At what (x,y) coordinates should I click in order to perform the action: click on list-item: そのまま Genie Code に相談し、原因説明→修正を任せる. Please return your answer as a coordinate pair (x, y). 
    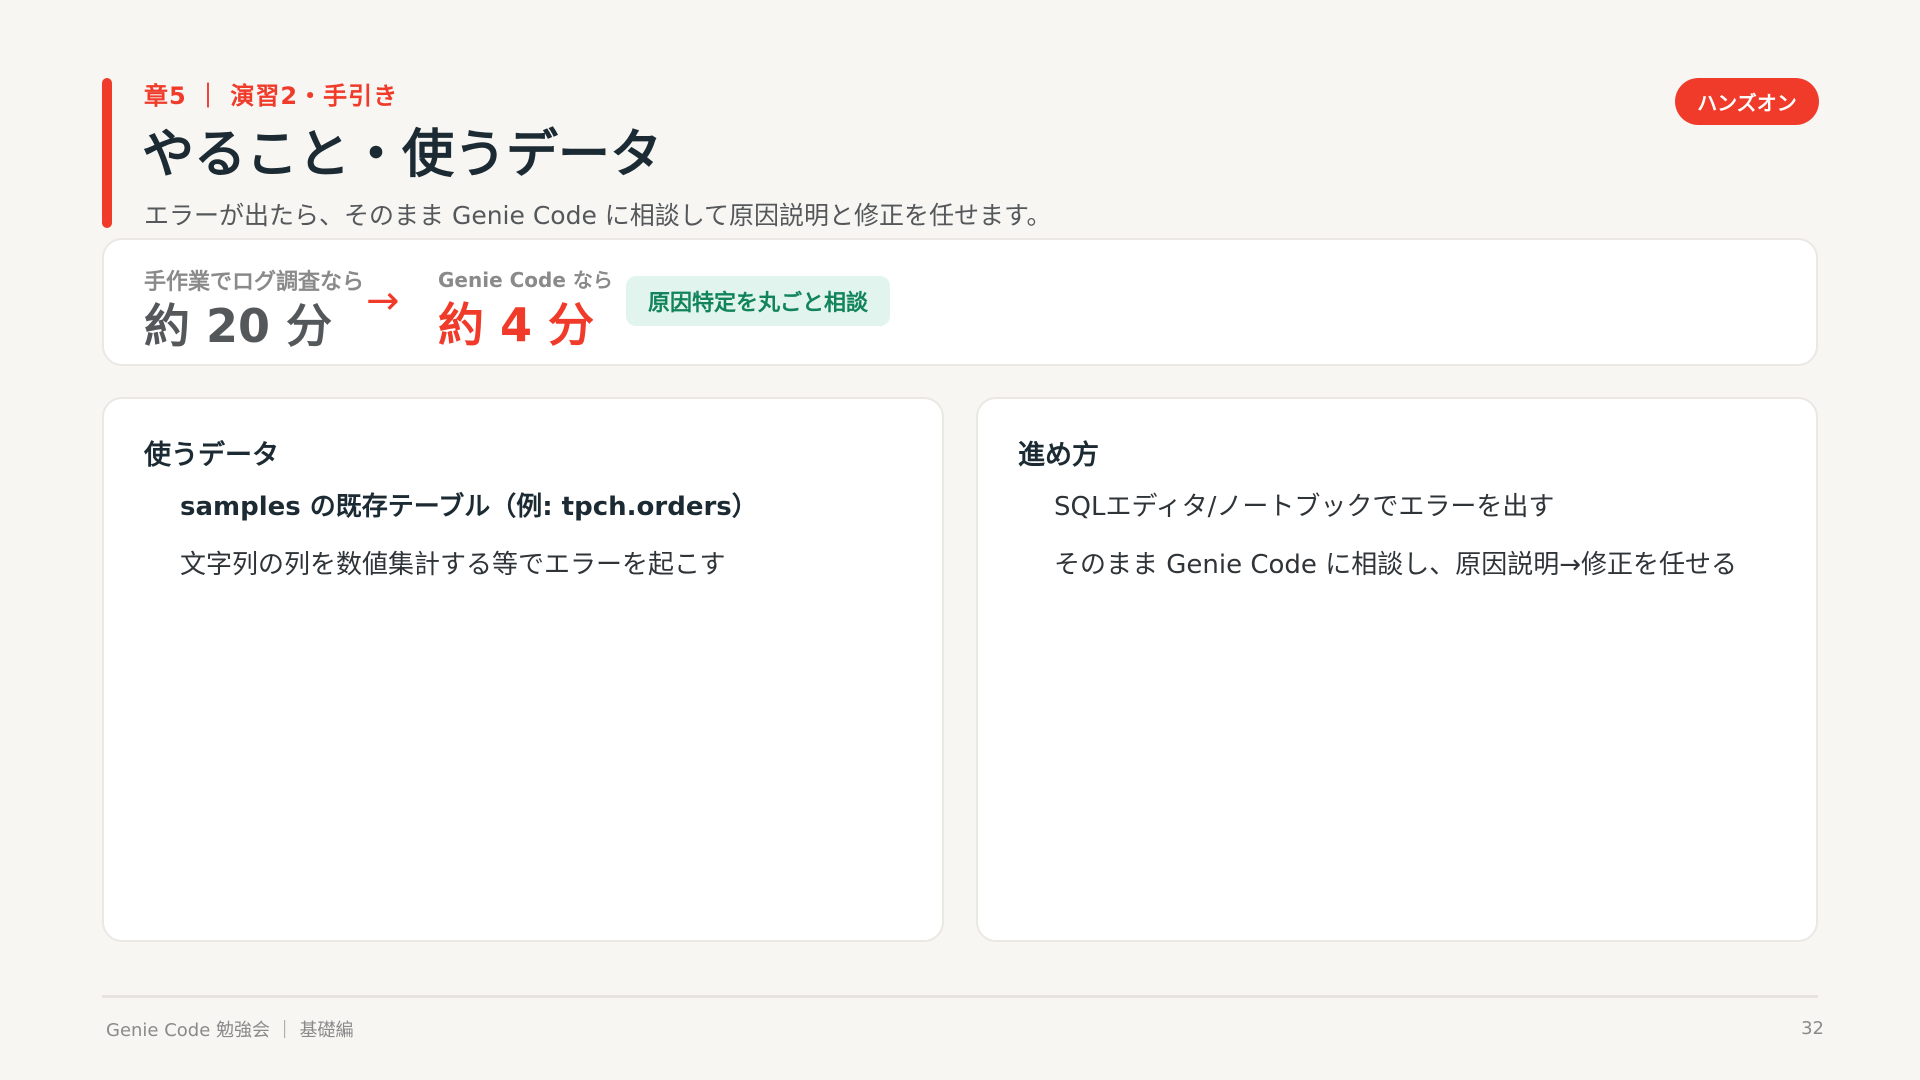
    Looking at the image, I should click on (1395, 565).